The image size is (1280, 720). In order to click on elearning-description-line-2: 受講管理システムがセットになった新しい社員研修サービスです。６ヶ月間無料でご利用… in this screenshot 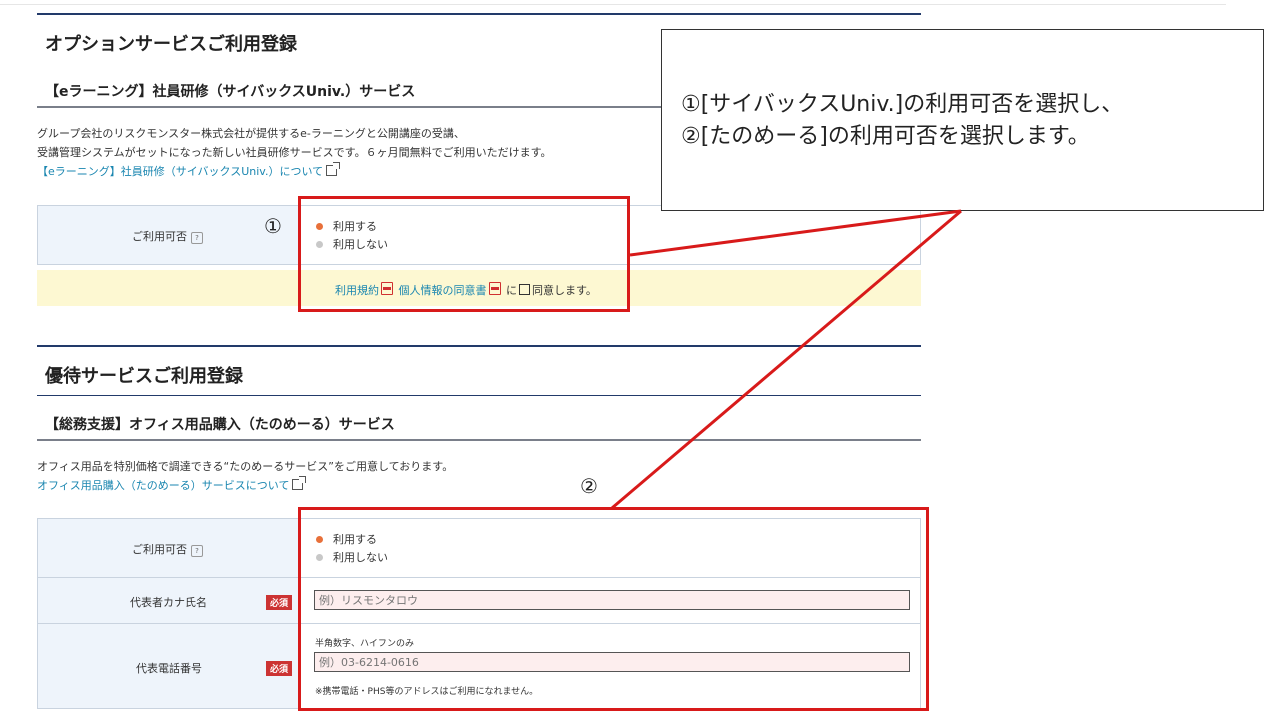, I will do `click(294, 152)`.